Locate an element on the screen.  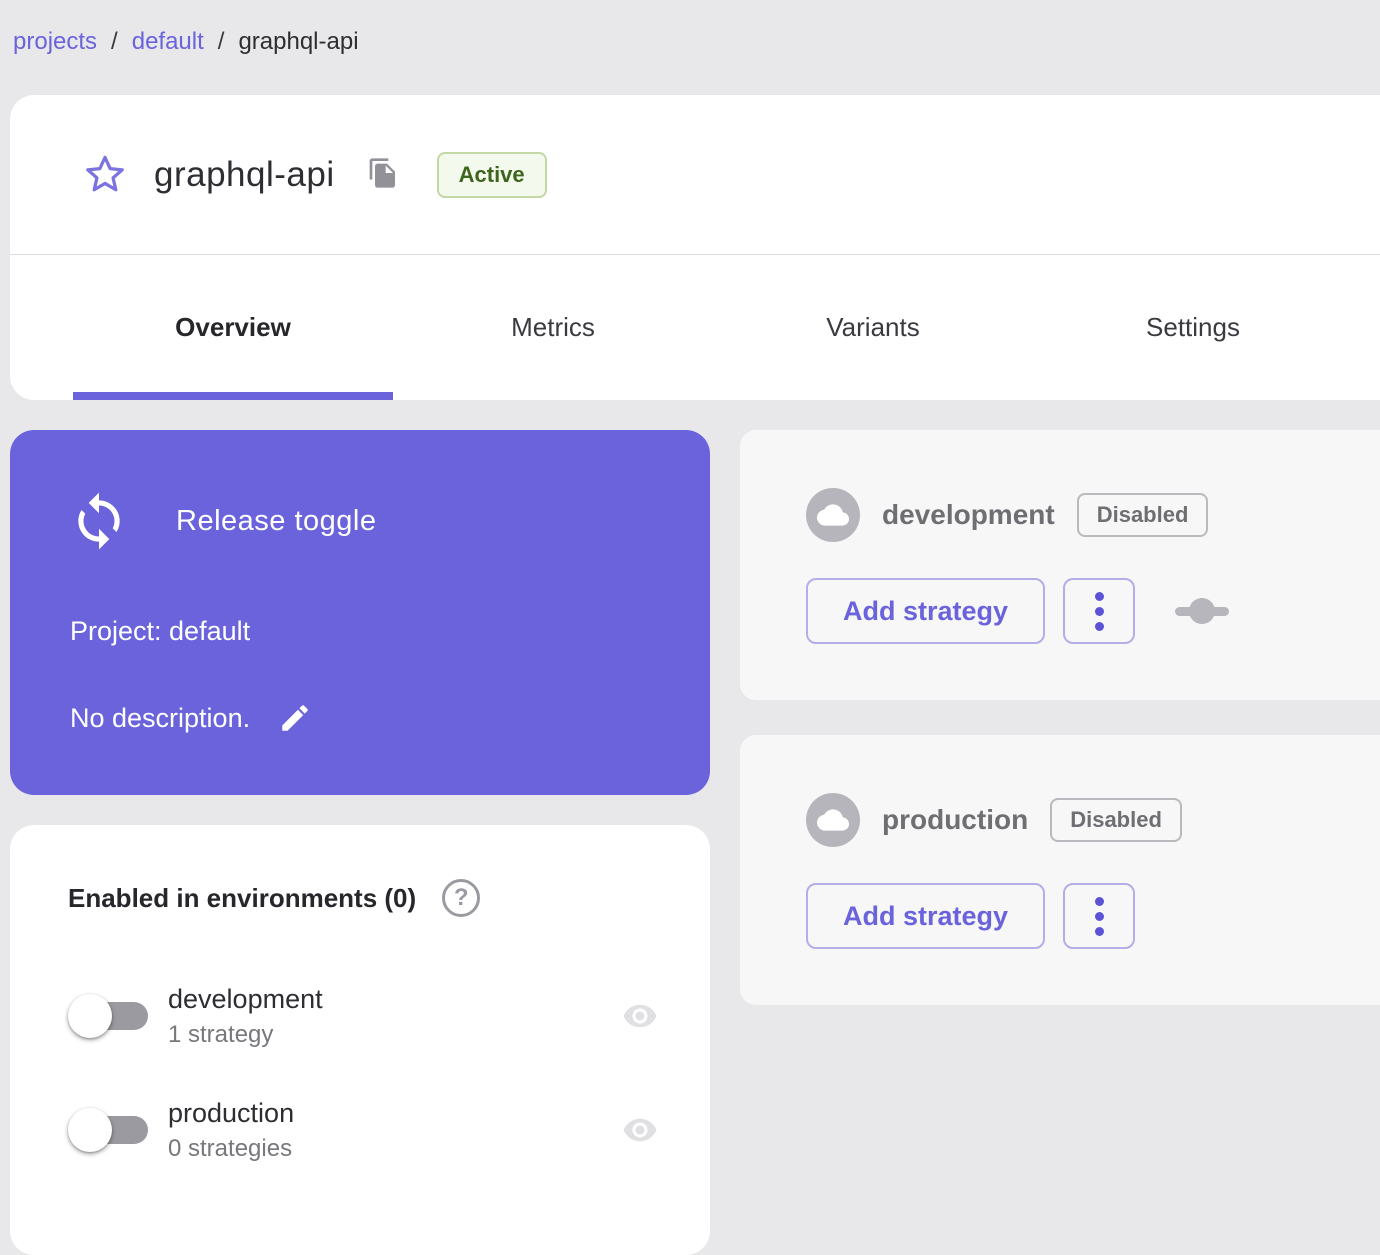
environment-name: production is located at coordinates (231, 1112).